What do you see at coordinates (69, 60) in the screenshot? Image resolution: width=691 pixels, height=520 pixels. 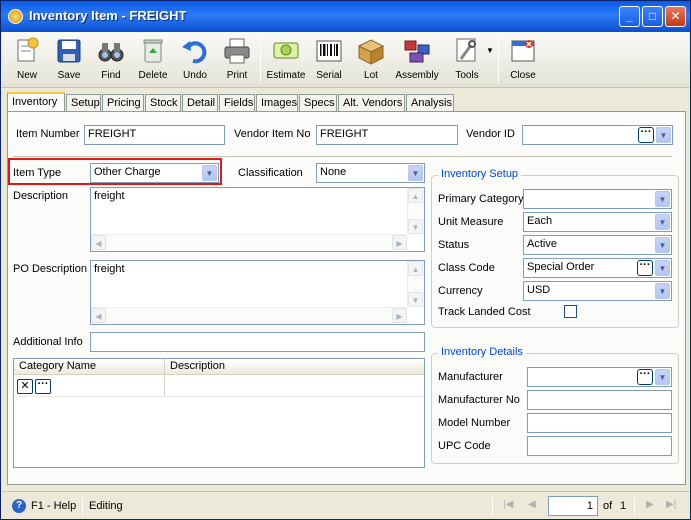 I see `save-button: Save` at bounding box center [69, 60].